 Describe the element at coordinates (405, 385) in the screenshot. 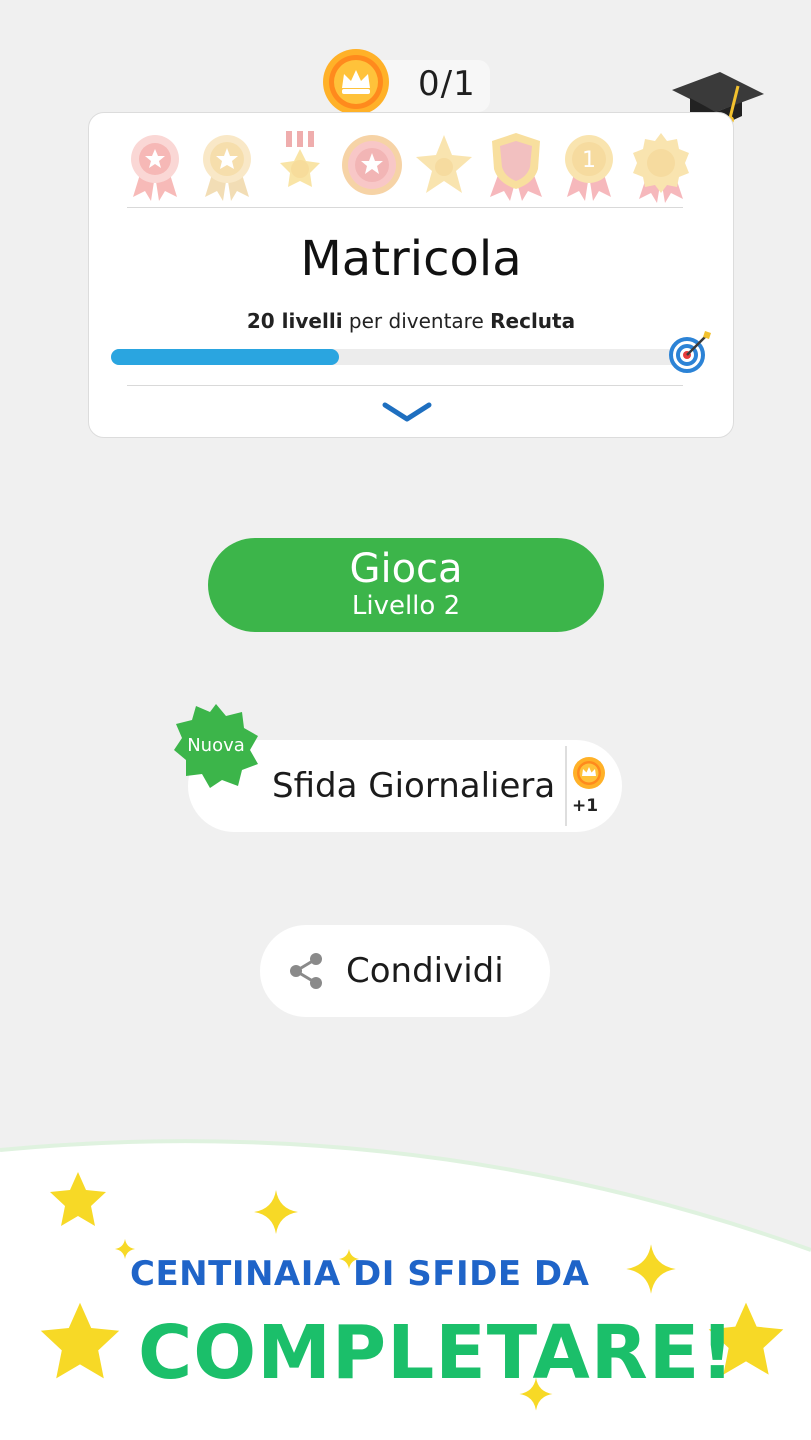

I see `card-divider-bottom` at that location.